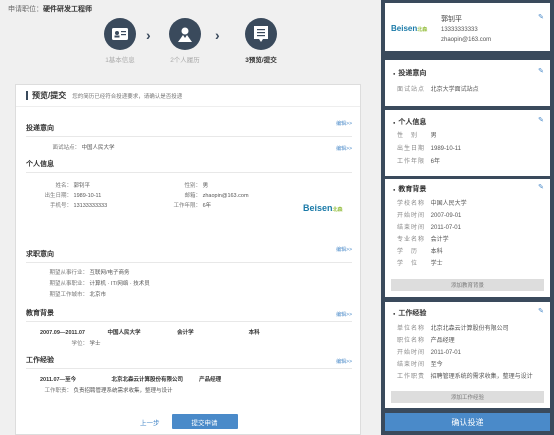  I want to click on form-actions: 上一步 提交申请, so click(189, 421).